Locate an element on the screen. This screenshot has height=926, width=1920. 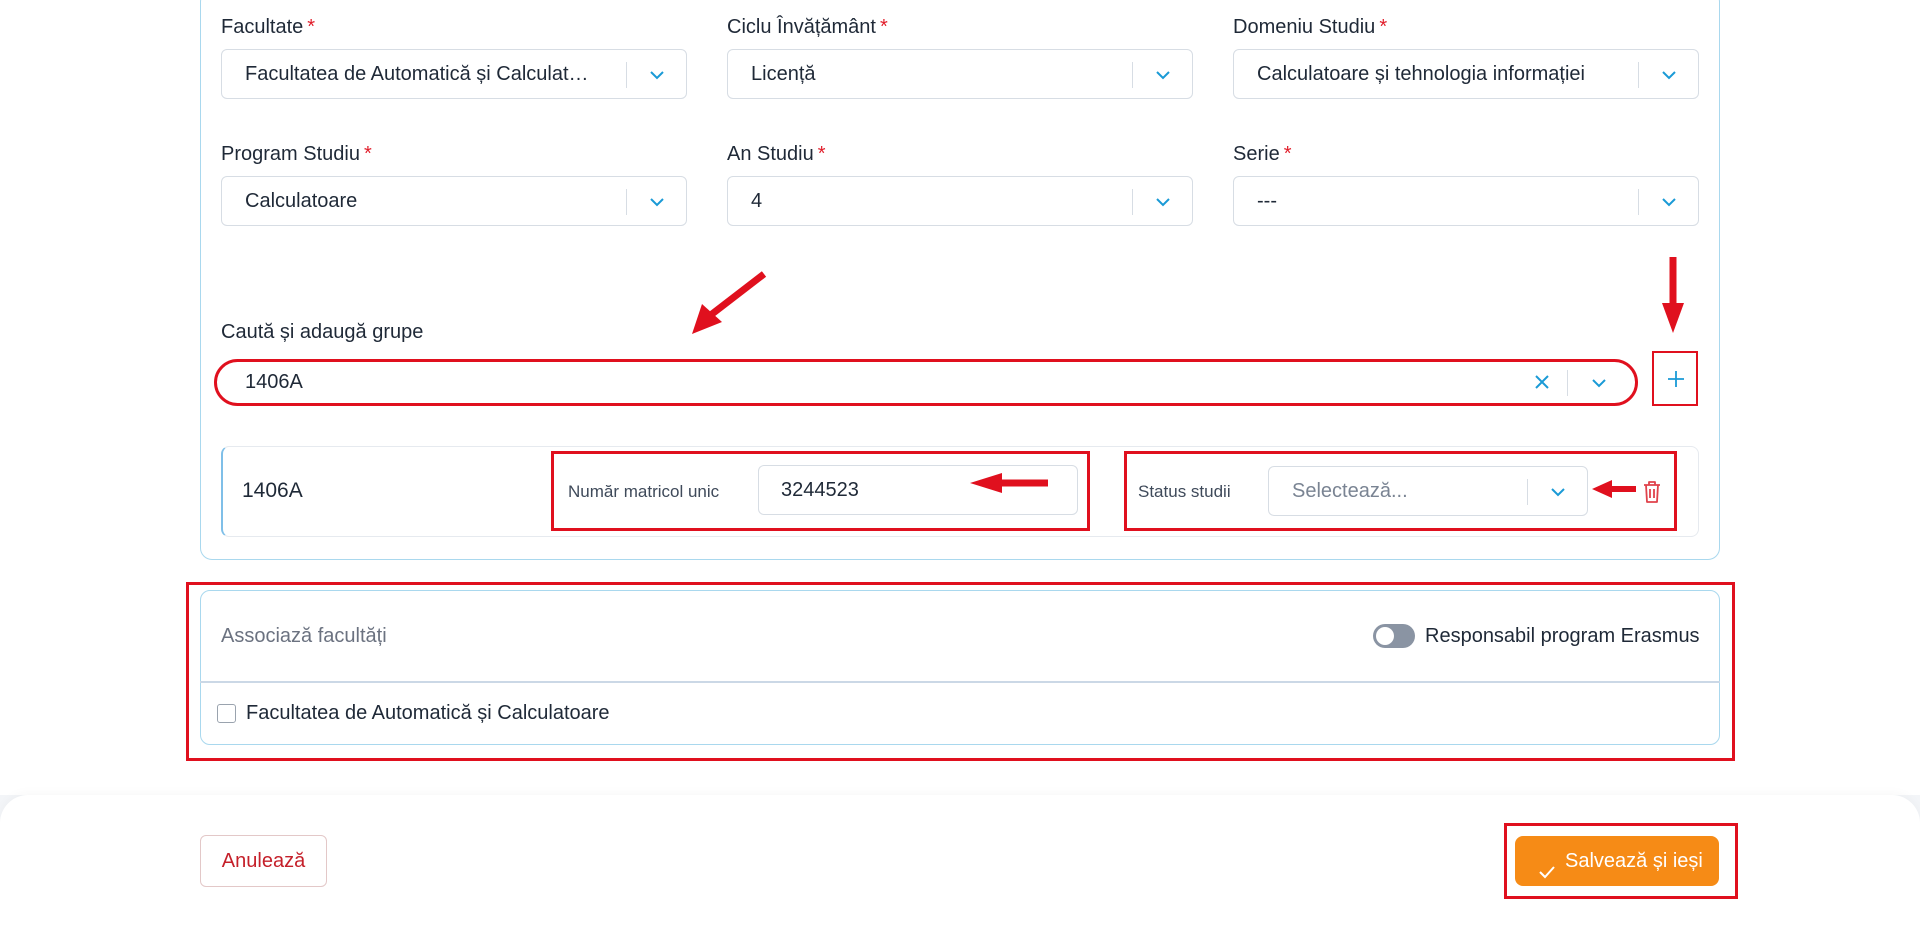
toggle-knob is located at coordinates (1385, 636).